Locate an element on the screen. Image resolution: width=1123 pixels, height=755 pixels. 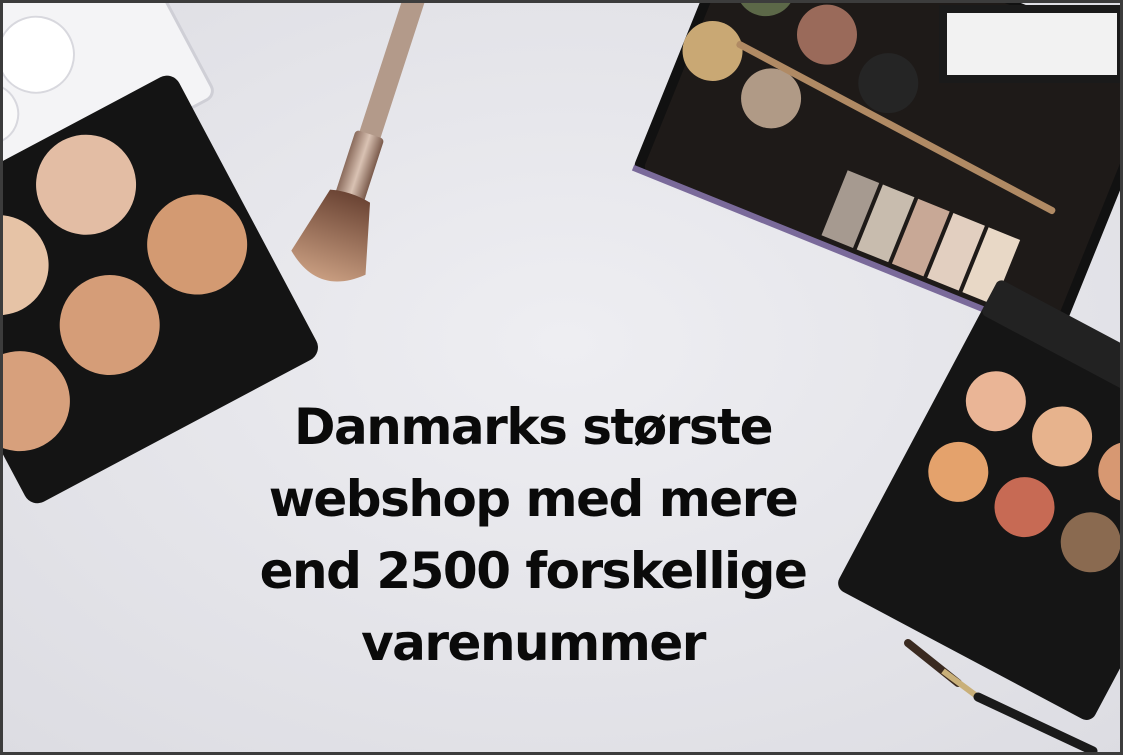
headline-line-4: varenummer is located at coordinates (533, 643).